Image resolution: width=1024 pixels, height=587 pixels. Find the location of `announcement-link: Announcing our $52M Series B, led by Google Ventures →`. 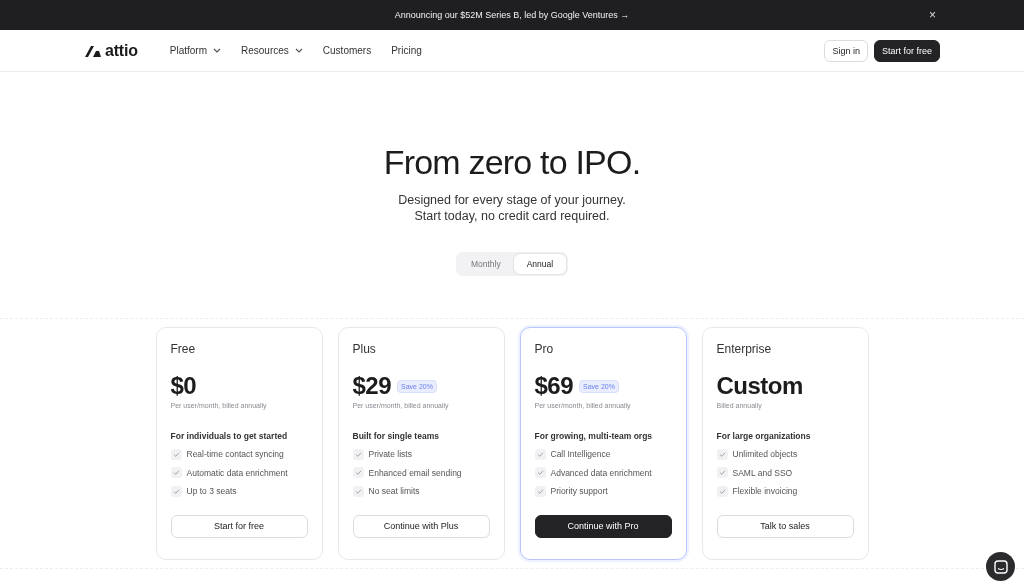

announcement-link: Announcing our $52M Series B, led by Google Ventures → is located at coordinates (512, 15).